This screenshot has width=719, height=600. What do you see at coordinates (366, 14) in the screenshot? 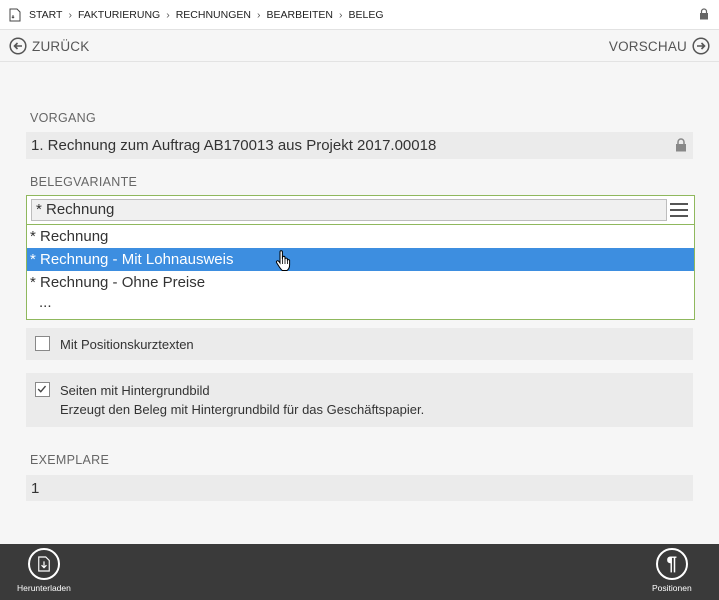
I see `breadcrumb-item-beleg: BELEG` at bounding box center [366, 14].